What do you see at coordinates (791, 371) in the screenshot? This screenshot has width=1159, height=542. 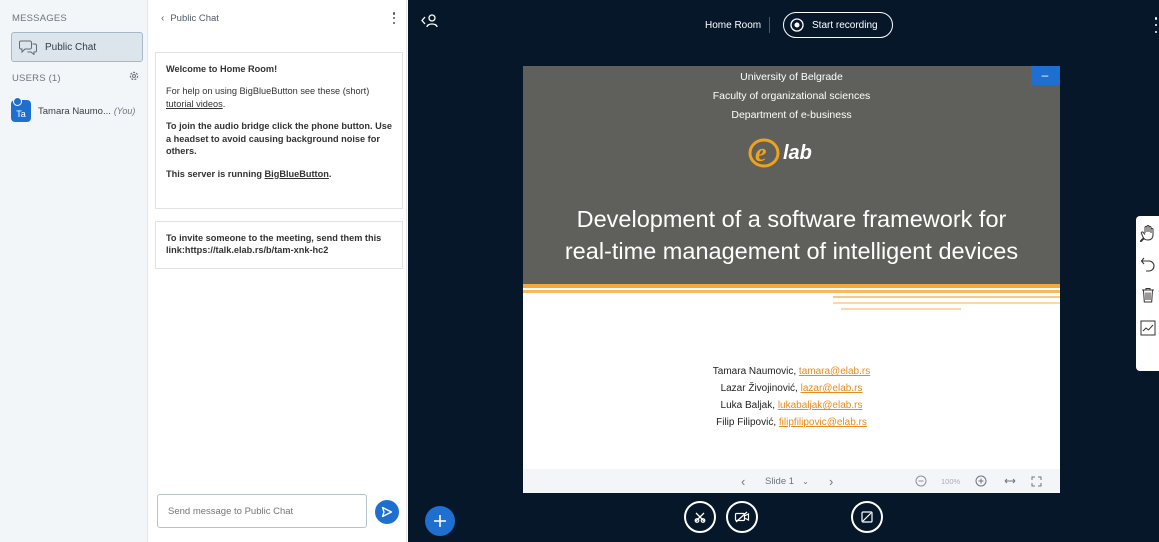 I see `author-line: Tamara Naumovic, tamara@elab.rs` at bounding box center [791, 371].